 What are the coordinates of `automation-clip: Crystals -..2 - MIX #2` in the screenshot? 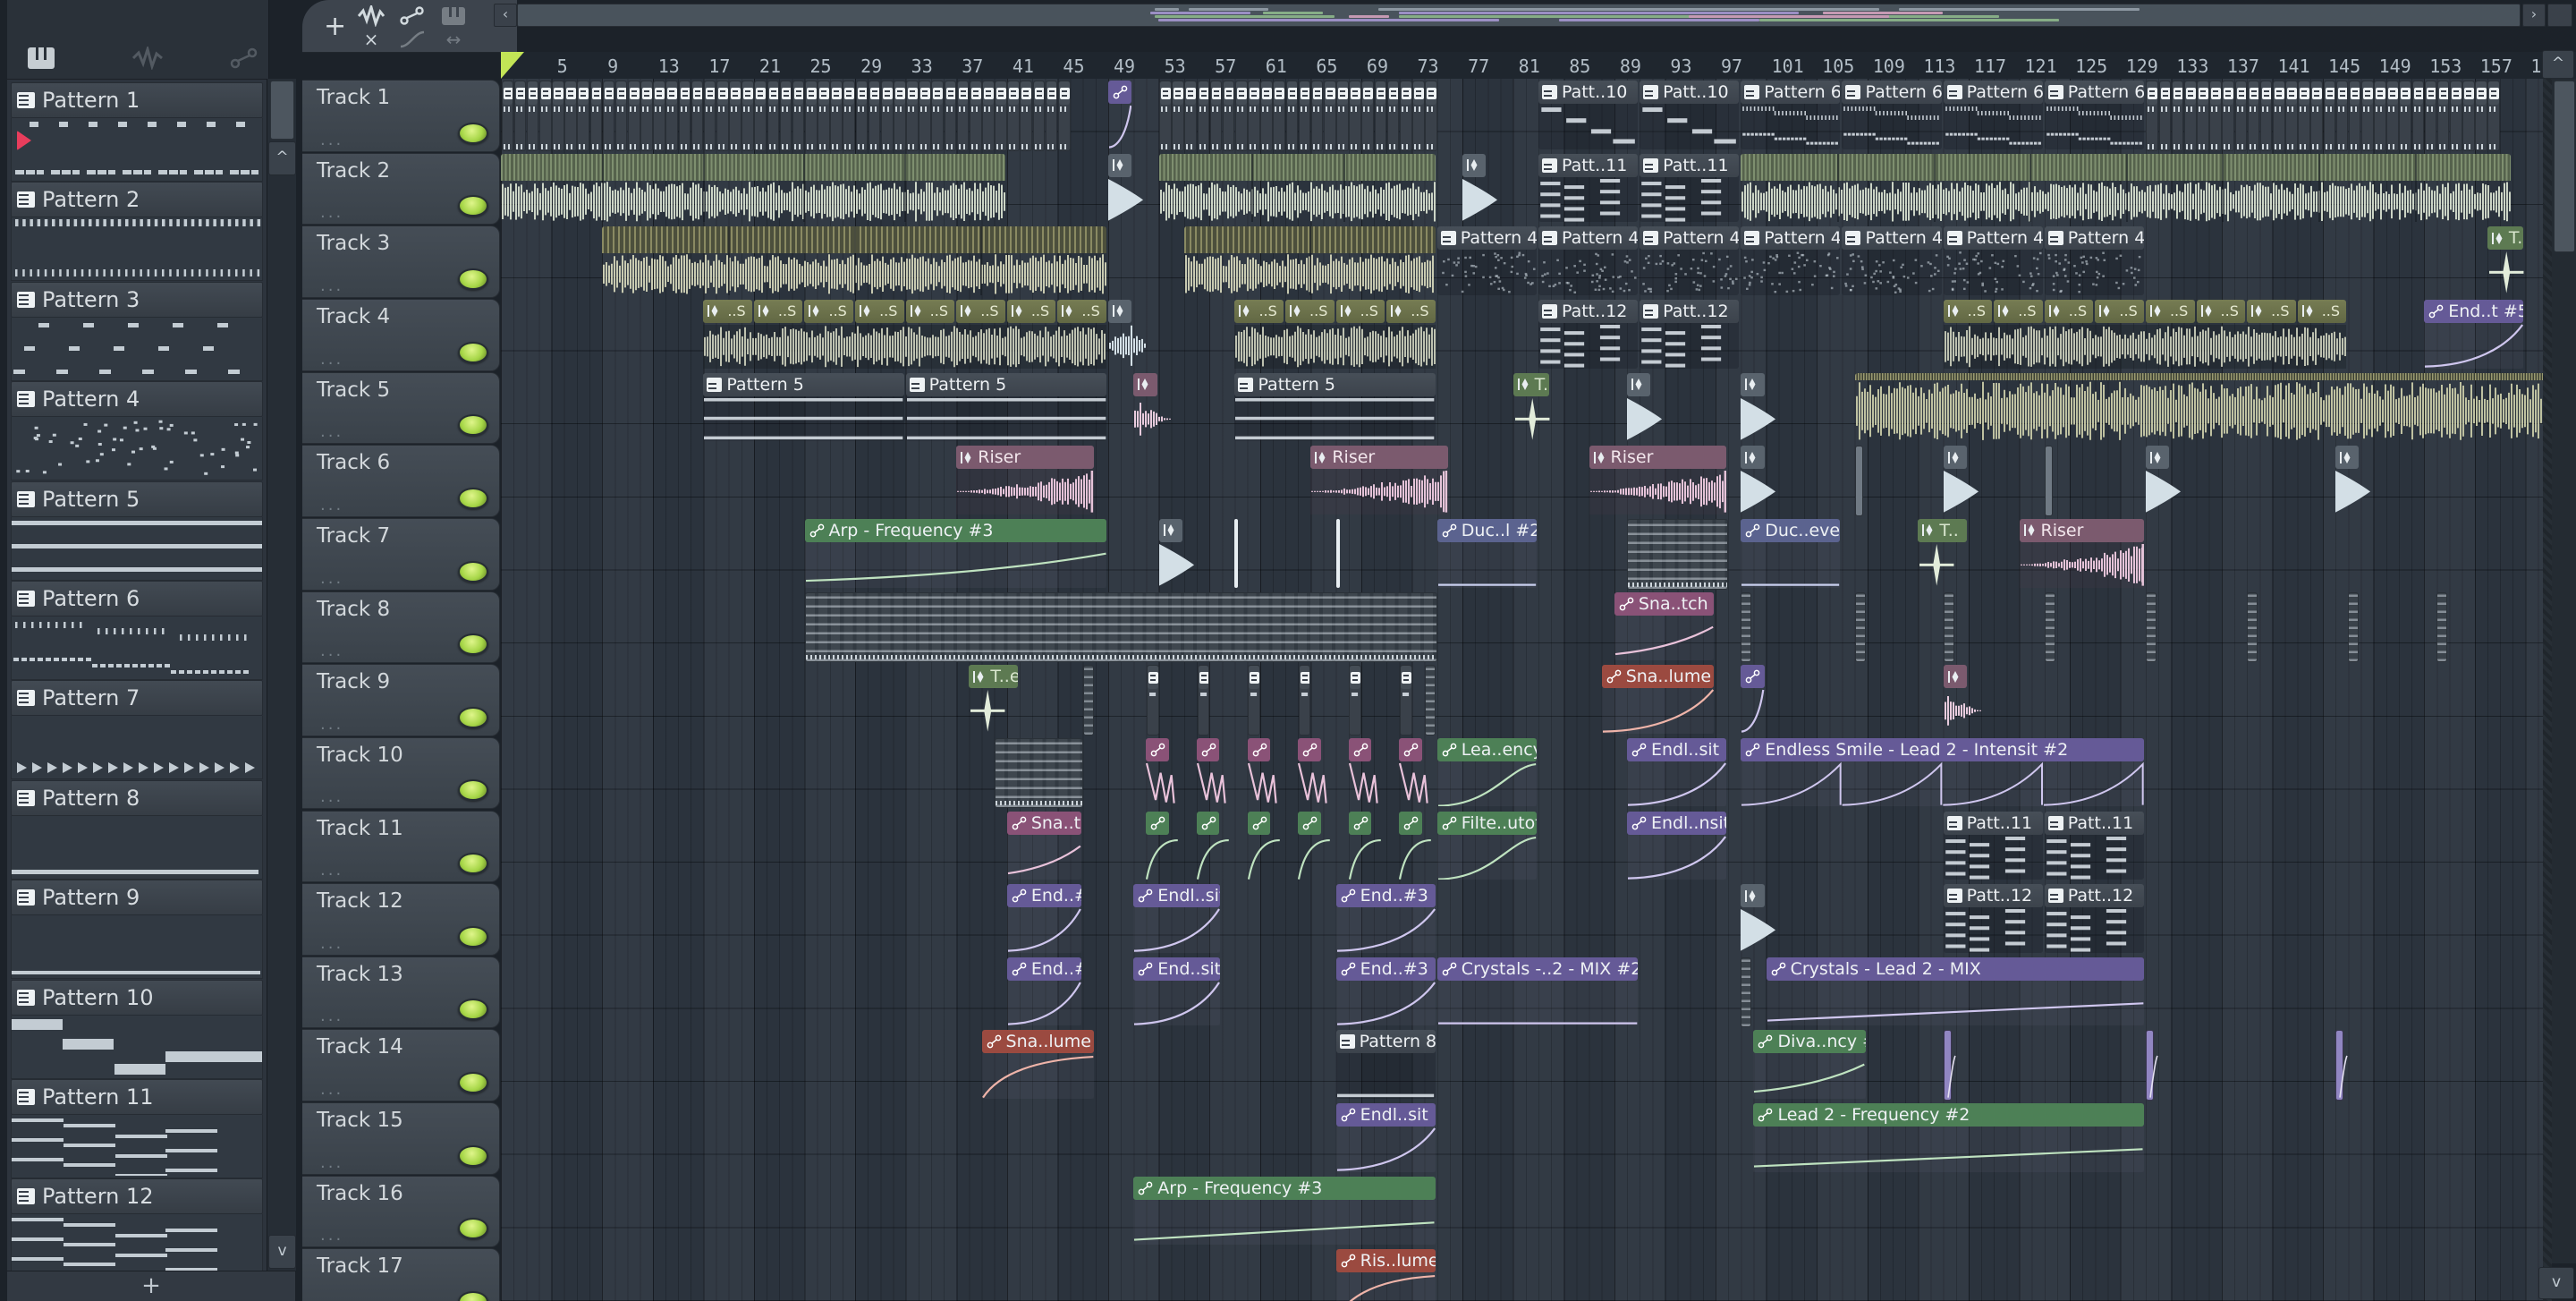 It's located at (1537, 991).